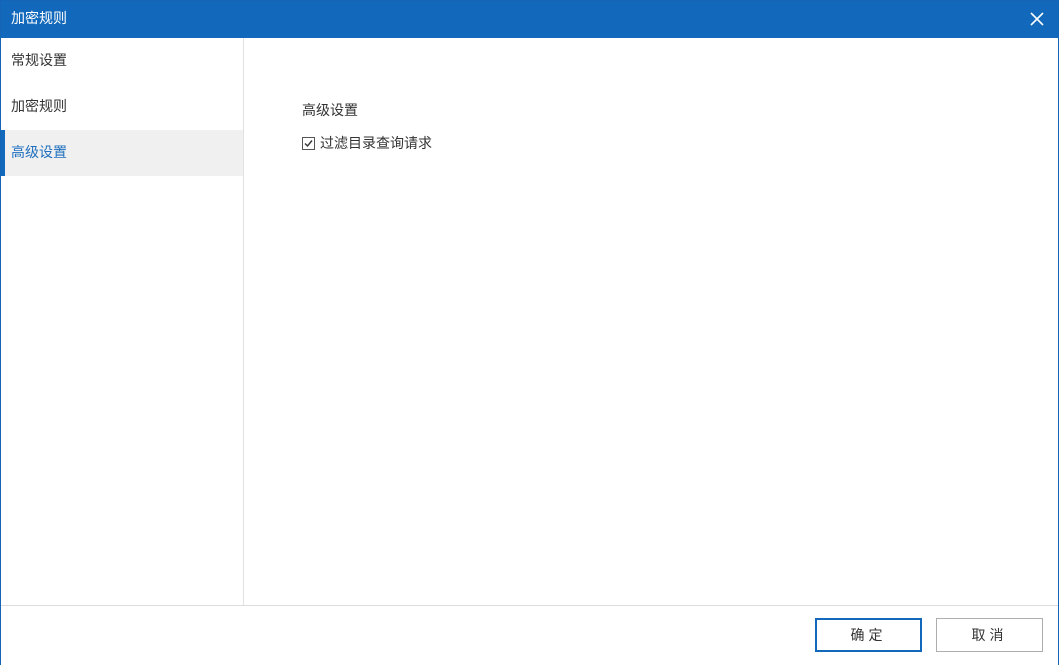 Image resolution: width=1059 pixels, height=665 pixels. Describe the element at coordinates (529, 635) in the screenshot. I see `dialog-footer: 确定 取消` at that location.